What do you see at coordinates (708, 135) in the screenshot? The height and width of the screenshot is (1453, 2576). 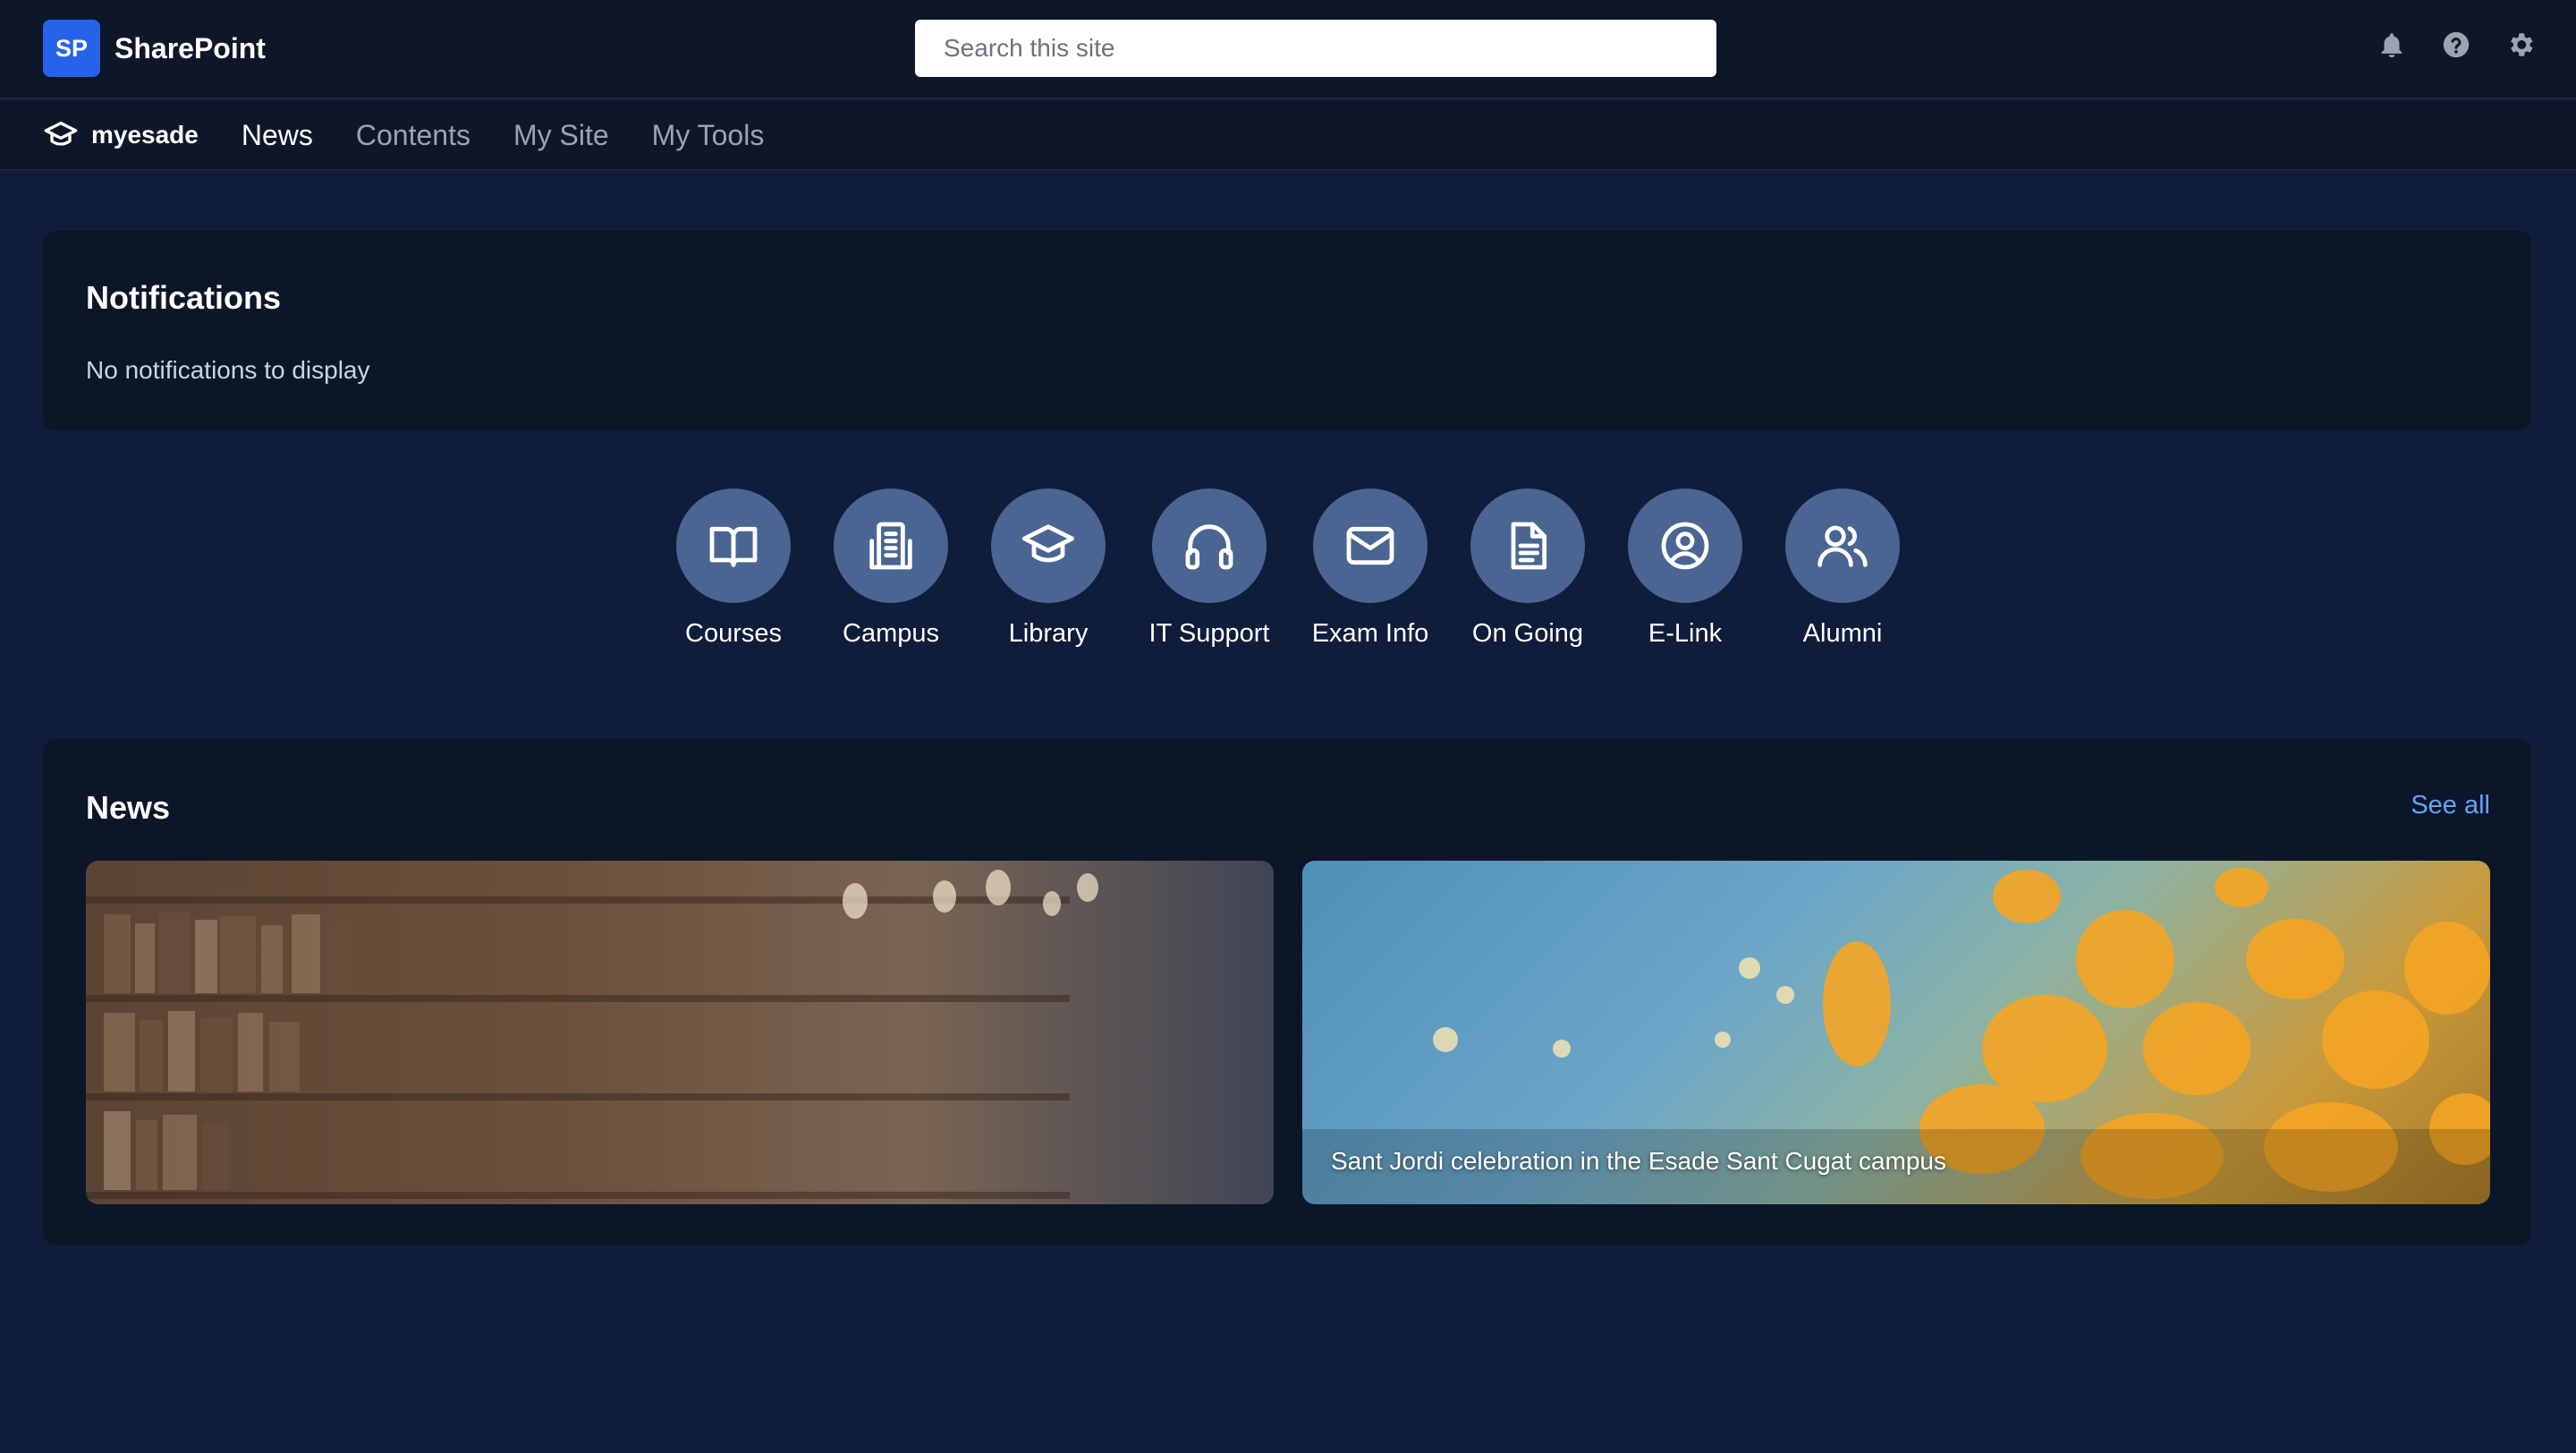 I see `nav-link-my-tools: My Tools` at bounding box center [708, 135].